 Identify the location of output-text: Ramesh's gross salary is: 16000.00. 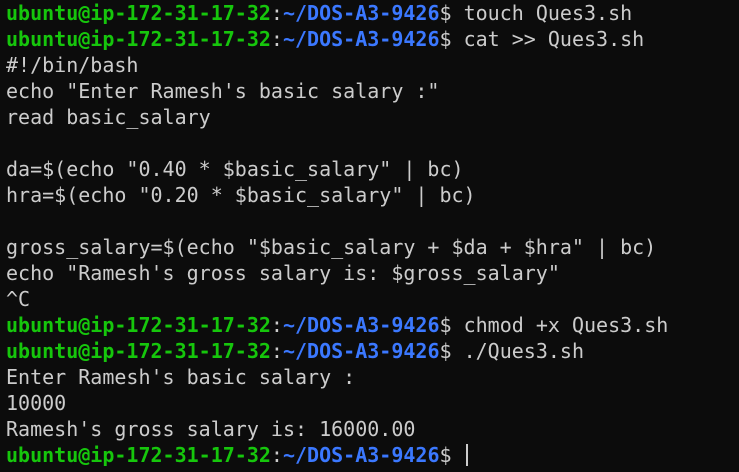
(211, 429).